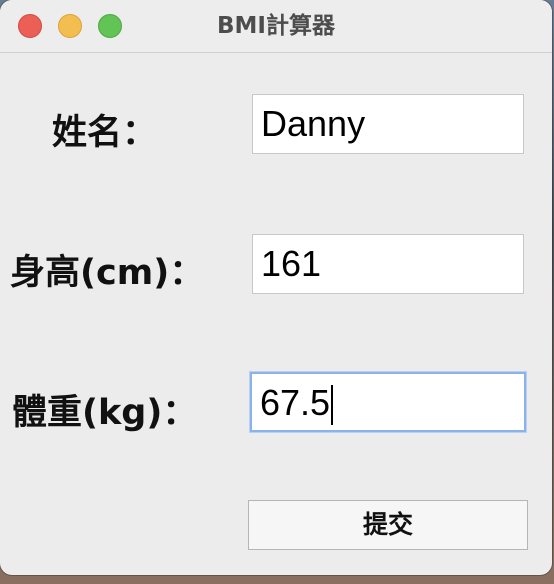  I want to click on height-label: 身高(cm)：, so click(107, 273).